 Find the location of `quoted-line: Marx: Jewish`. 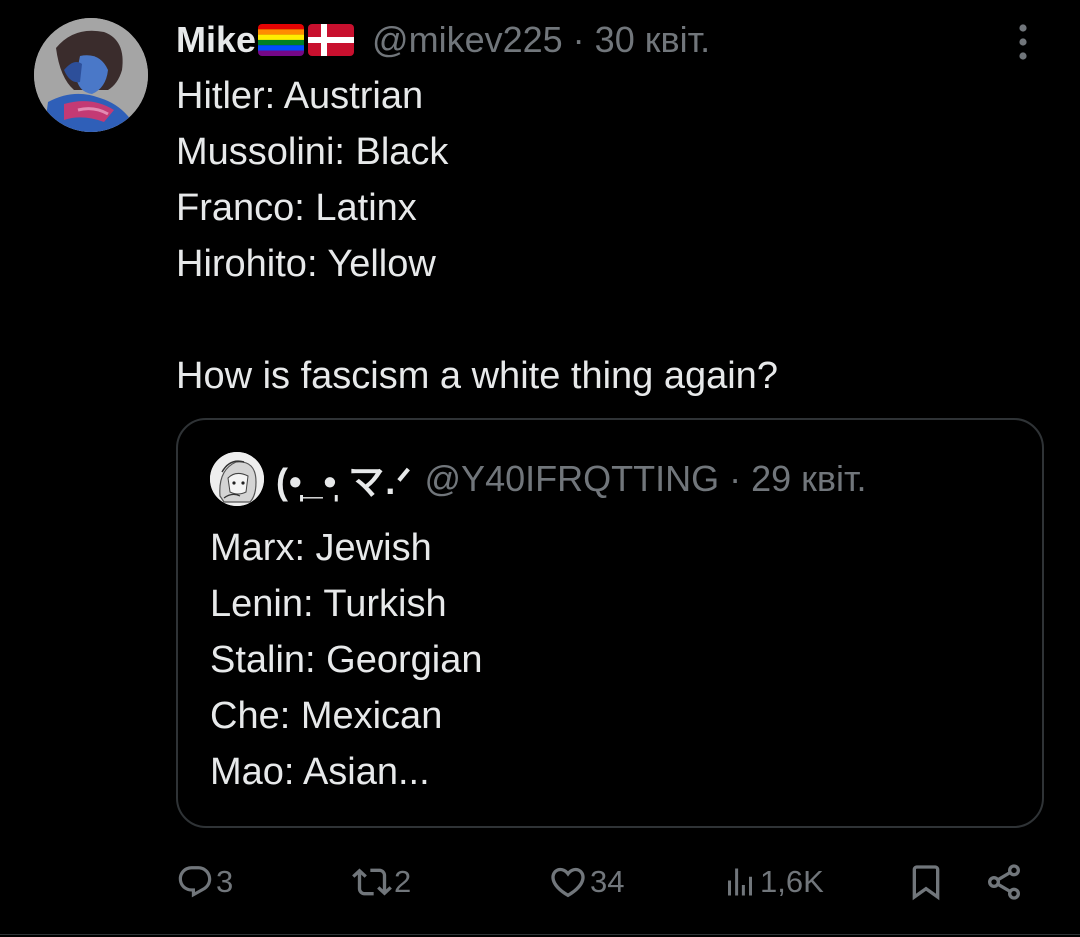

quoted-line: Marx: Jewish is located at coordinates (321, 548).